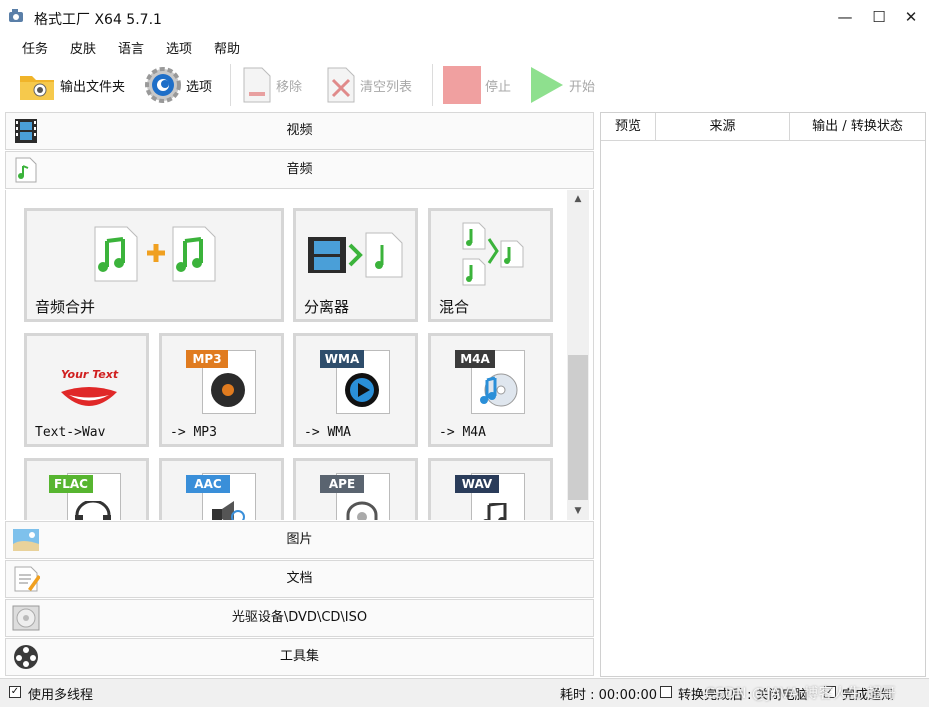  Describe the element at coordinates (801, 694) in the screenshot. I see `watermark: CSDN @JAVA·博客人生 超哥` at that location.